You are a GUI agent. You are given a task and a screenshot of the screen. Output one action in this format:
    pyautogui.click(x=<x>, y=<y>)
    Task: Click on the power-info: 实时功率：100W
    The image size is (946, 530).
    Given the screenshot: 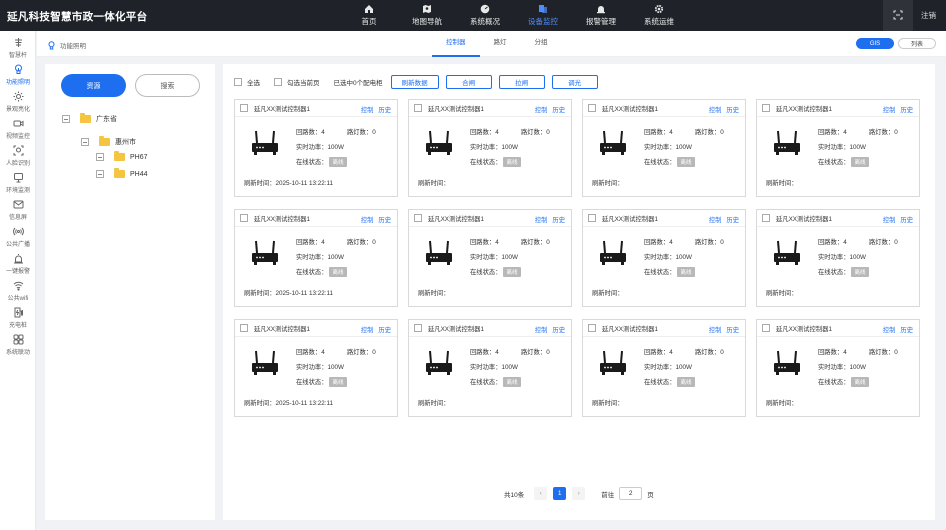 What is the action you would take?
    pyautogui.click(x=494, y=256)
    